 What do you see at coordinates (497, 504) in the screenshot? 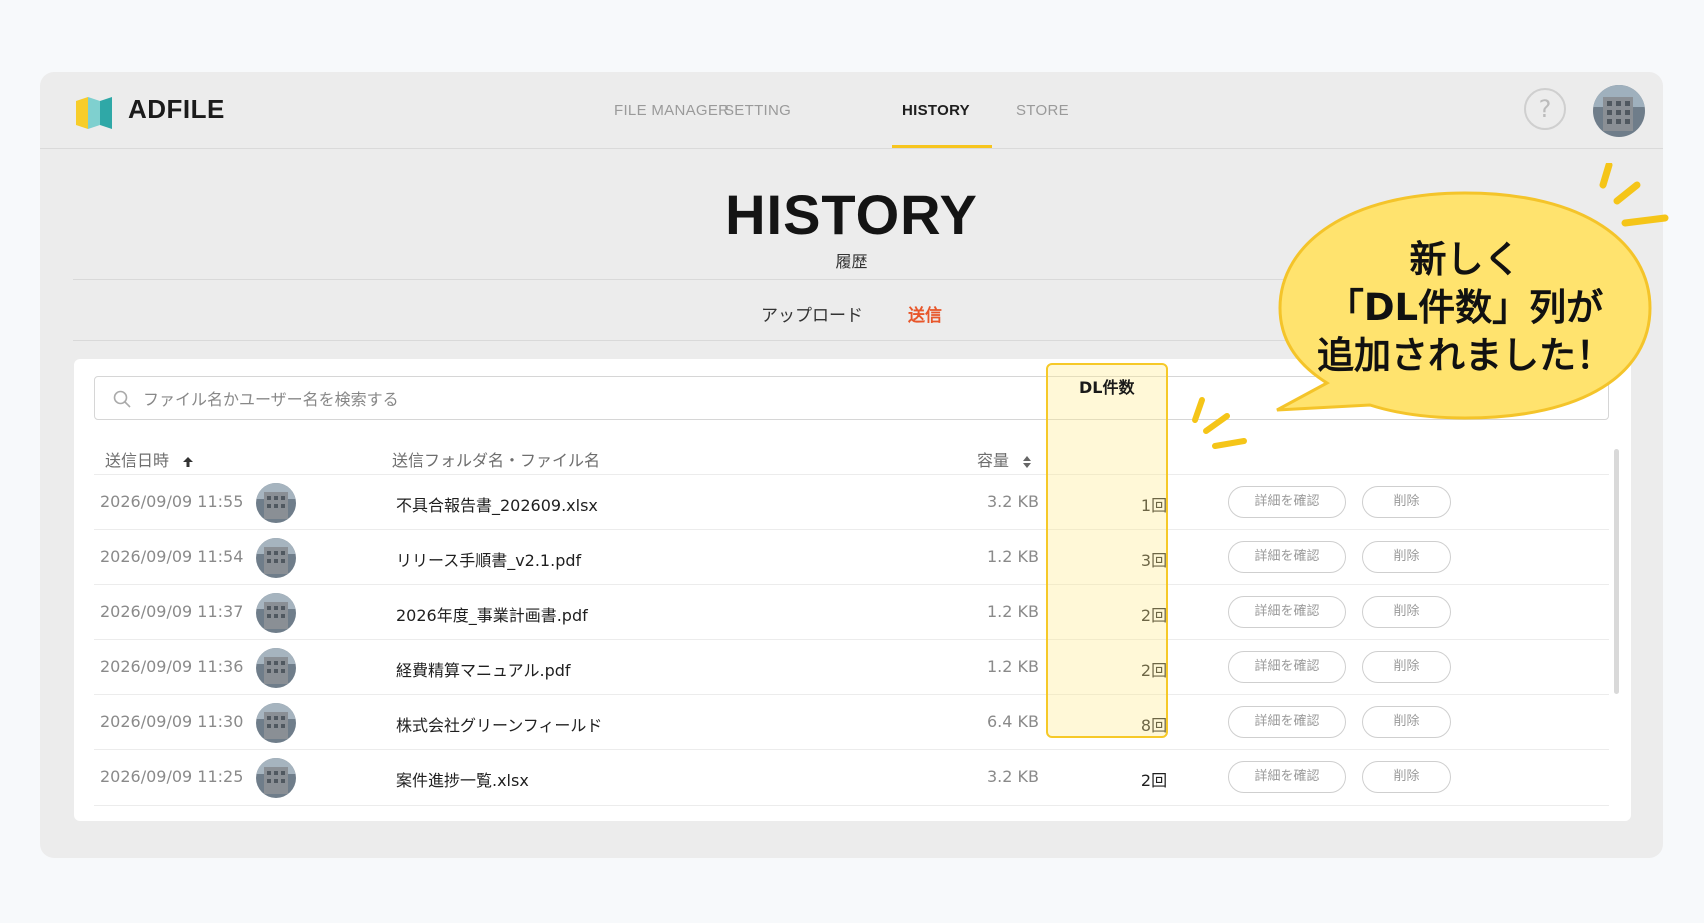
I see `row-file-name: 不具合報告書_202609.xlsx` at bounding box center [497, 504].